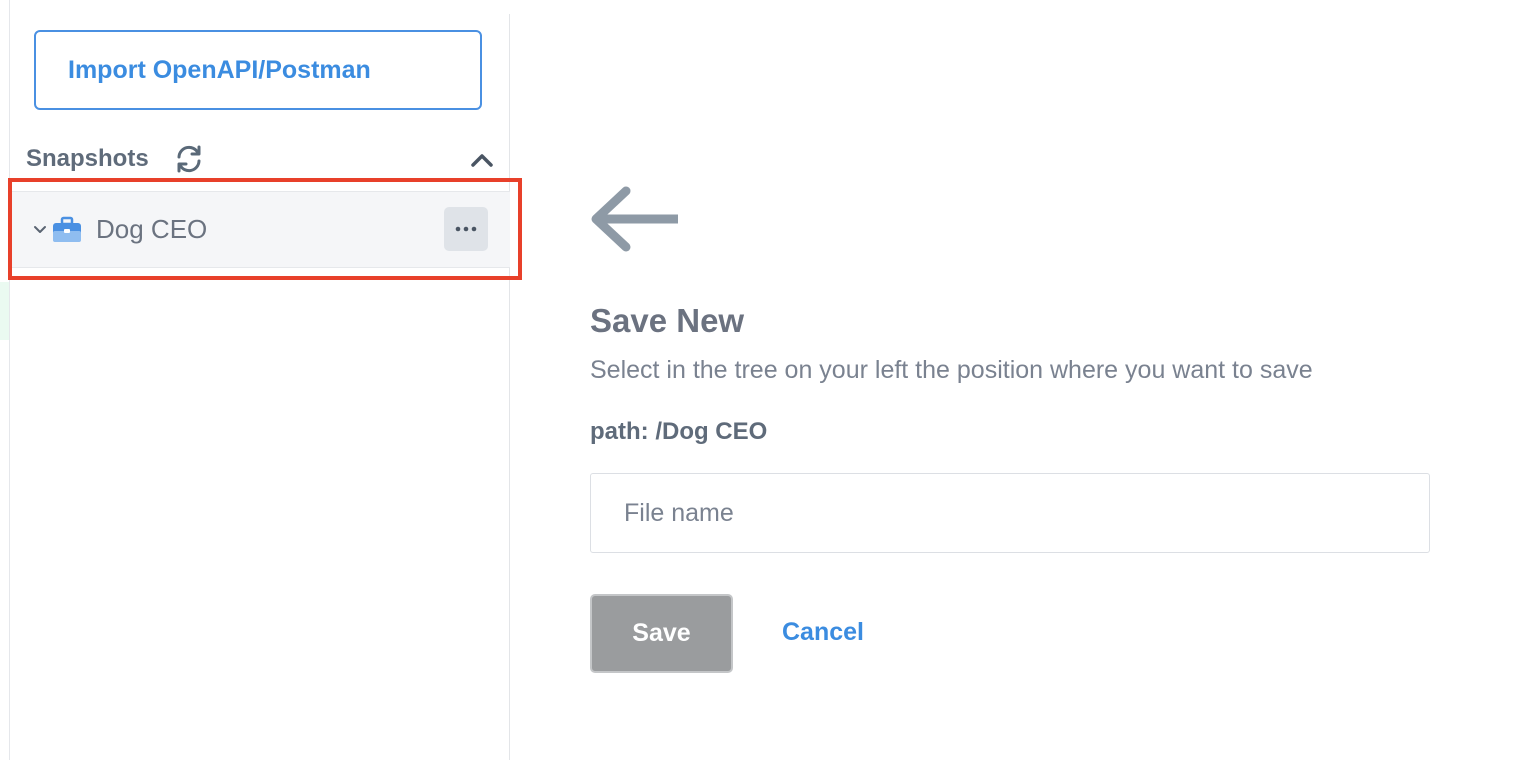  What do you see at coordinates (189, 159) in the screenshot?
I see `refresh-icon` at bounding box center [189, 159].